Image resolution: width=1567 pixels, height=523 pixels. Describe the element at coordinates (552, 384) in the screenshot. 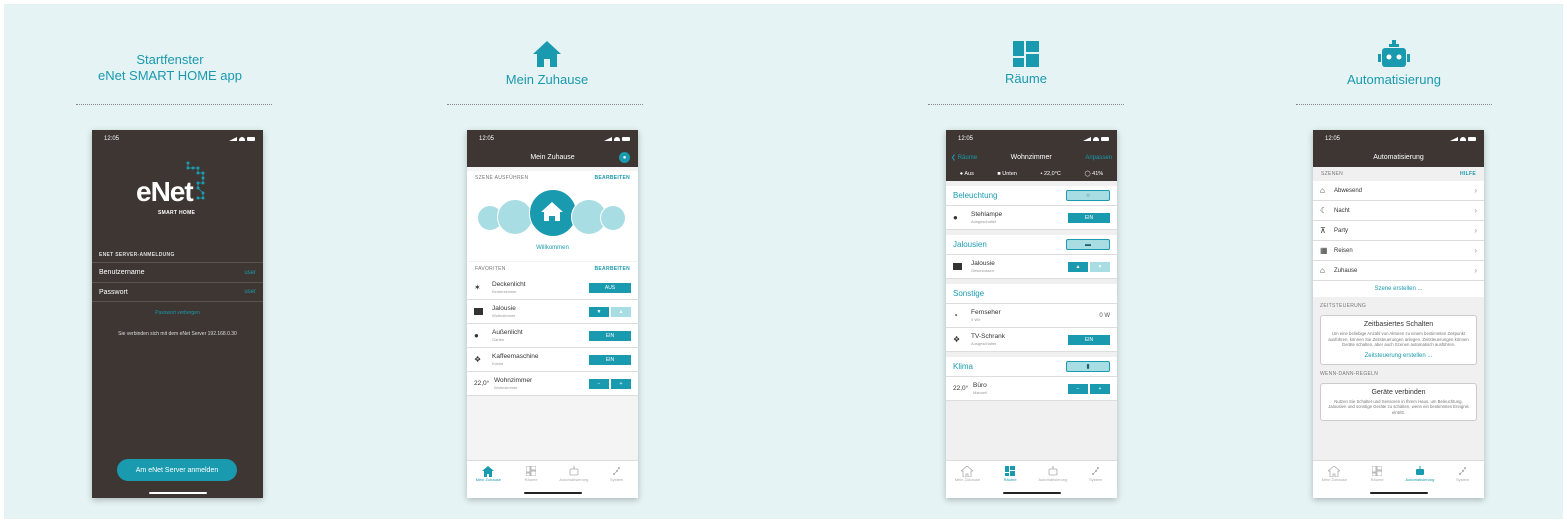

I see `list-item: 22,0° Wohnzimmer Wohnzimmer − +` at that location.